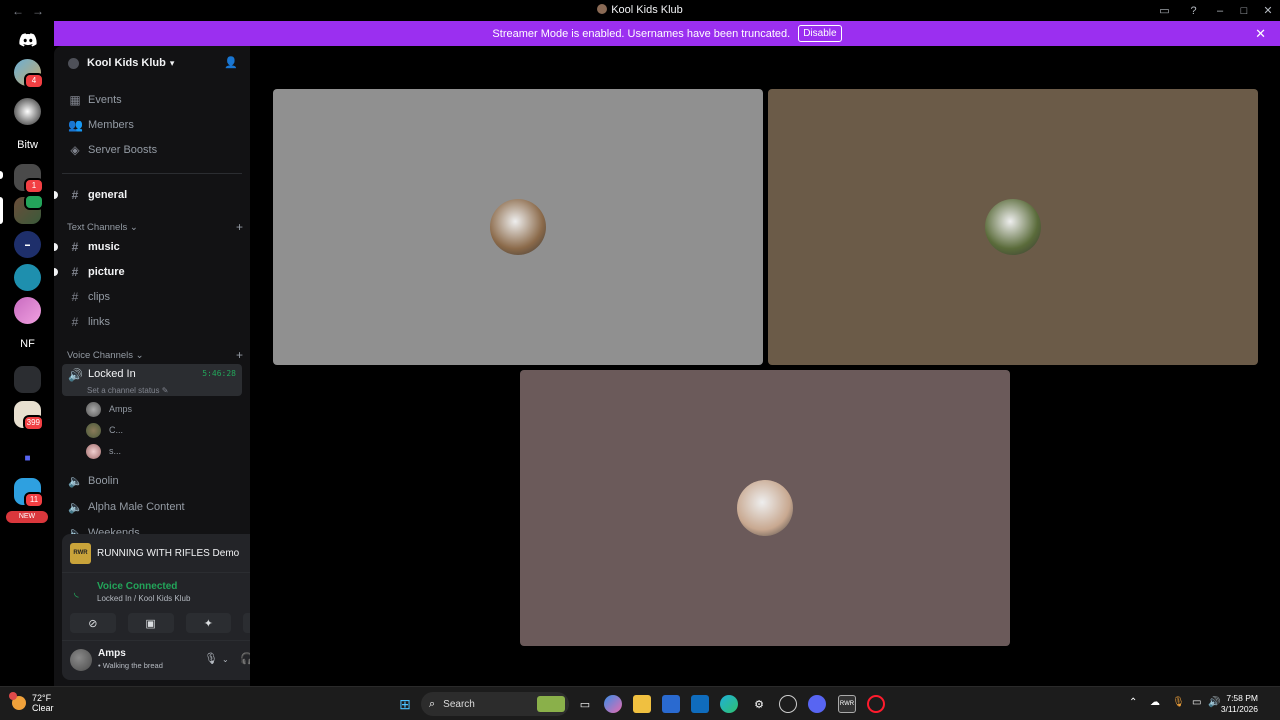 This screenshot has height=720, width=1280. What do you see at coordinates (231, 62) in the screenshot?
I see `invite-icon: 👤` at bounding box center [231, 62].